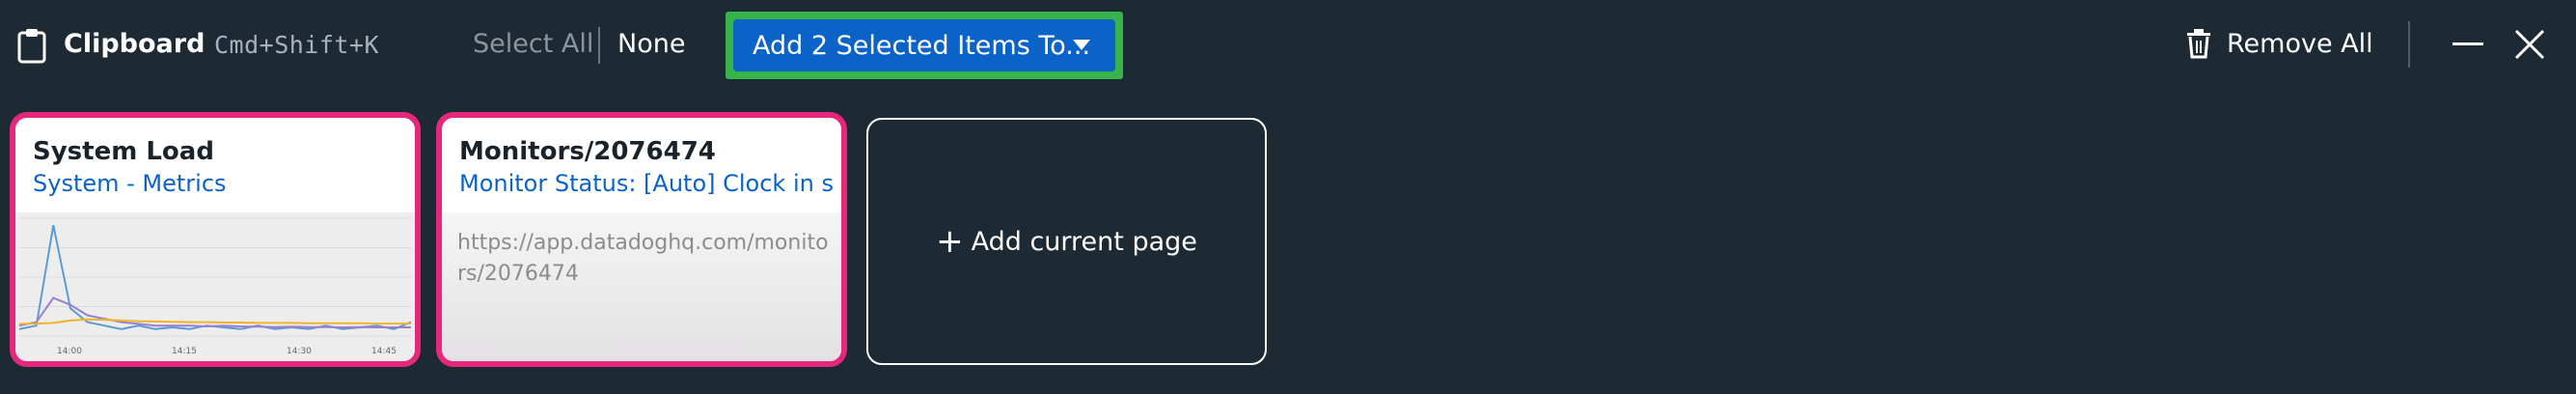 The height and width of the screenshot is (394, 2576). What do you see at coordinates (135, 44) in the screenshot?
I see `clipboard-title: Clipboard` at bounding box center [135, 44].